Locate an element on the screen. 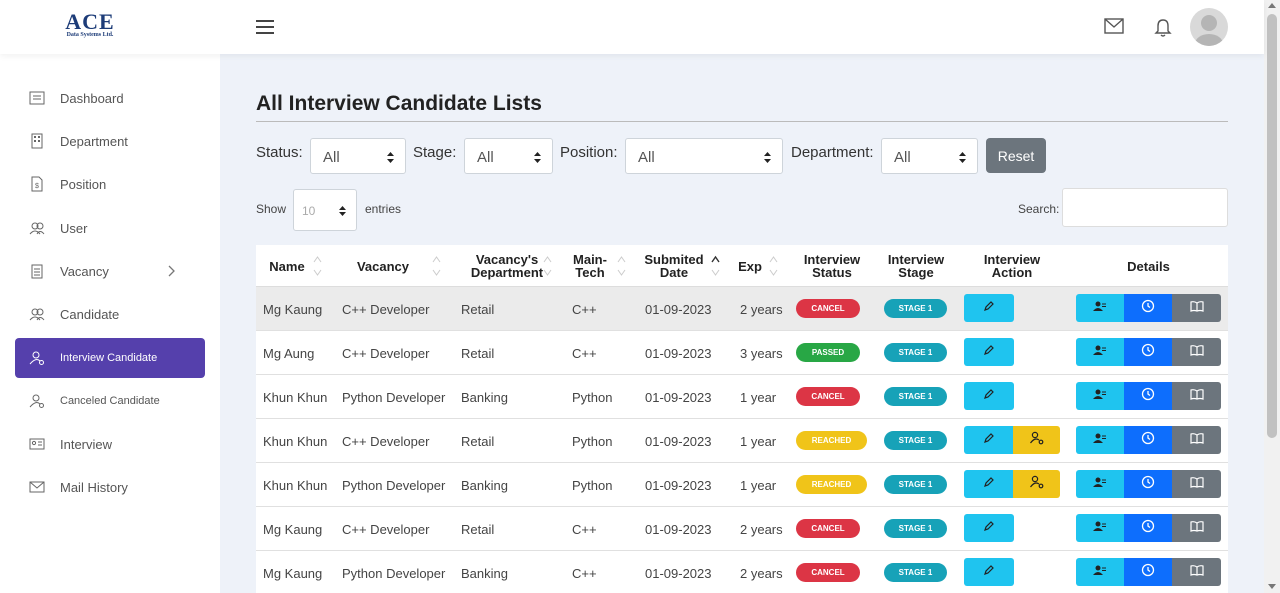  column-header-details: Details is located at coordinates (1148, 266).